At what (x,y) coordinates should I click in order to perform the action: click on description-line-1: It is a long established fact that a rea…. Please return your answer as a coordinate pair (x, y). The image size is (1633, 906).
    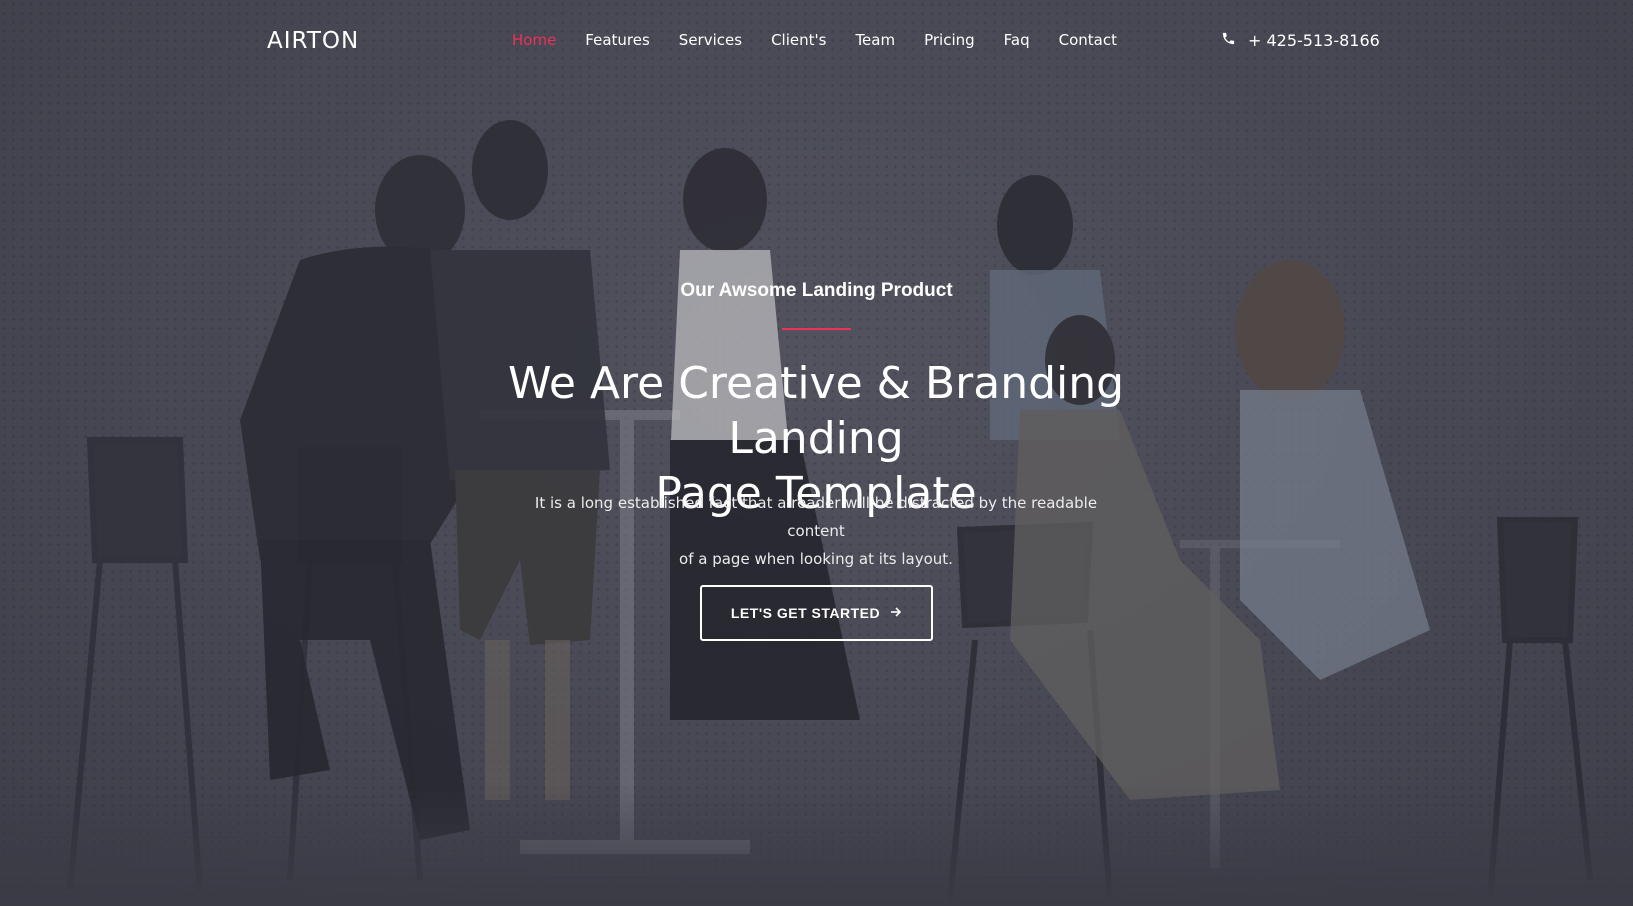
    Looking at the image, I should click on (816, 517).